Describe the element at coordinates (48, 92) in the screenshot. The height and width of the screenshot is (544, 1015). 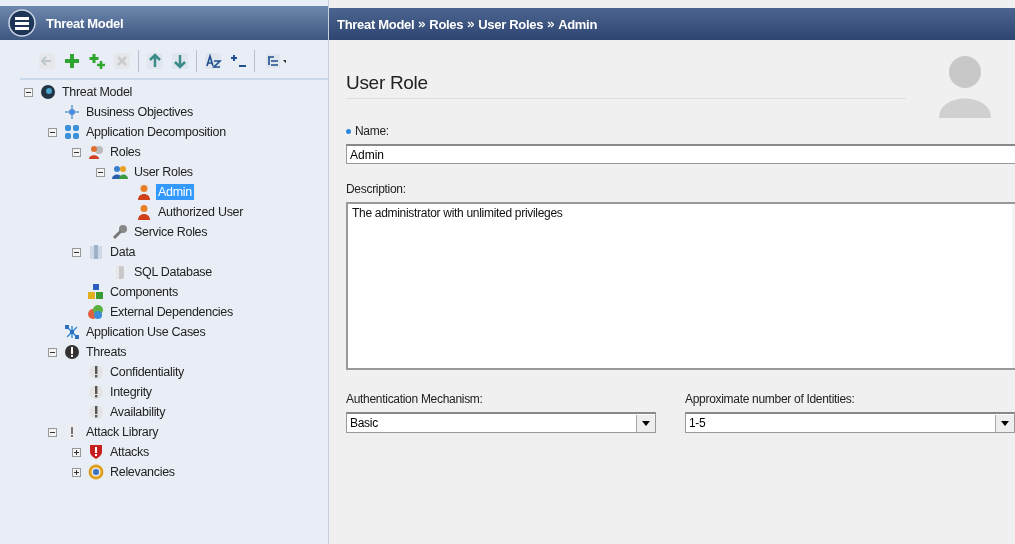
I see `globe-icon` at that location.